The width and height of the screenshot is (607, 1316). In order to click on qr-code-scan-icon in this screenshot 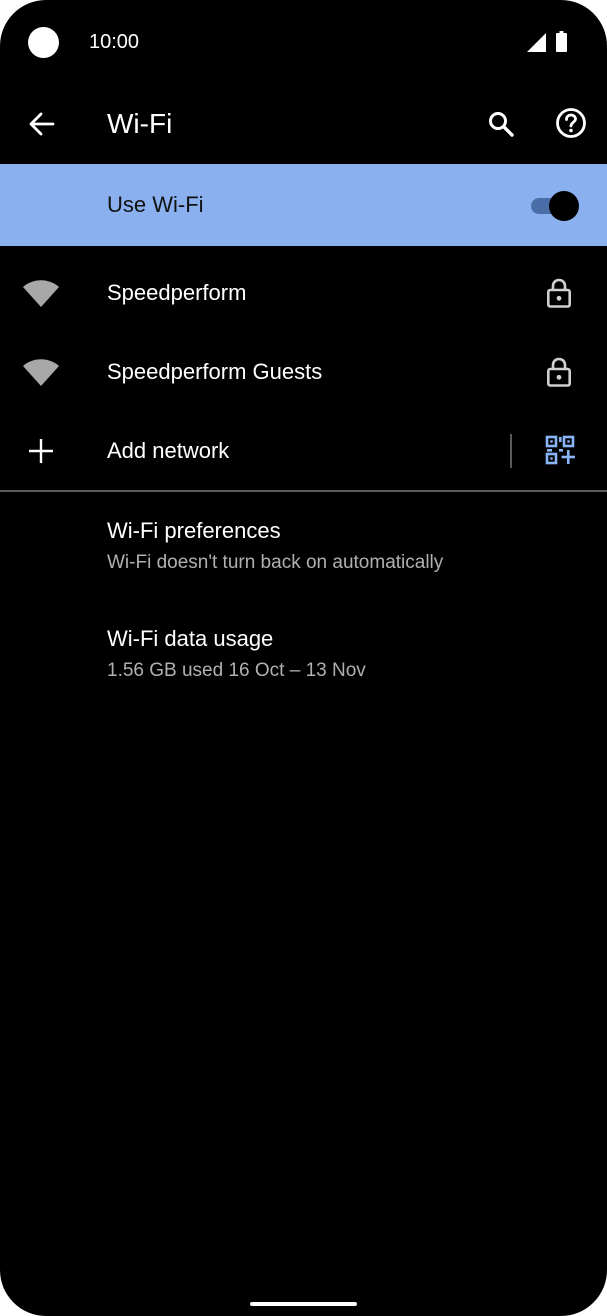, I will do `click(560, 450)`.